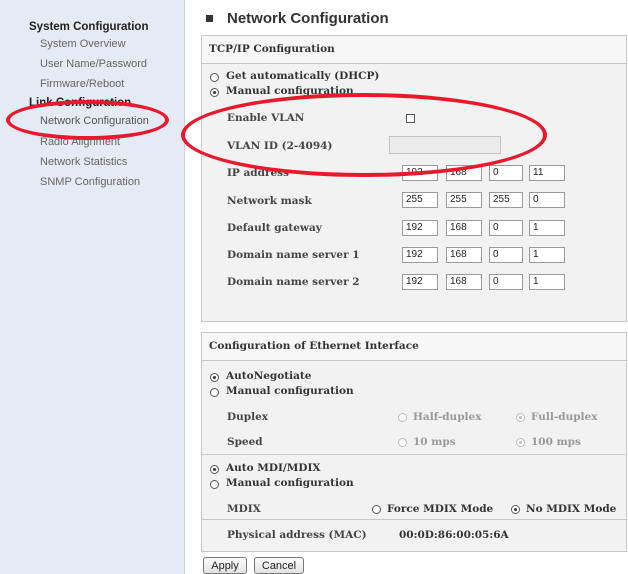 The image size is (628, 574). What do you see at coordinates (83, 162) in the screenshot?
I see `sidebar-item-network-statistics: Network Statistics` at bounding box center [83, 162].